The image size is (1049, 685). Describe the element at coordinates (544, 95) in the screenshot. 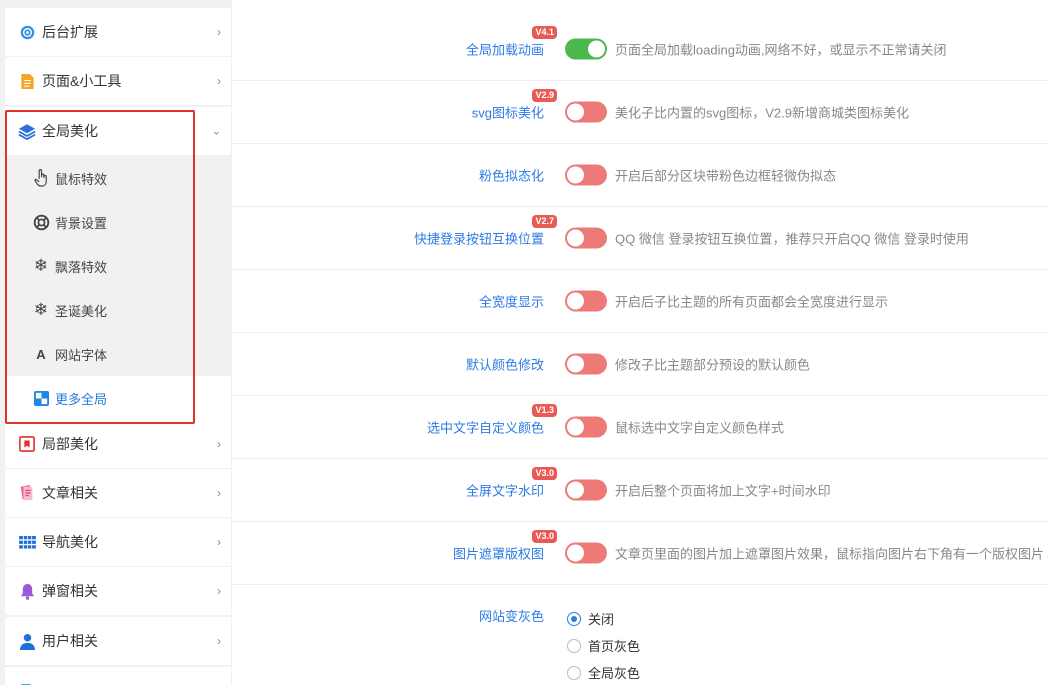

I see `version-badge: V2.9` at that location.